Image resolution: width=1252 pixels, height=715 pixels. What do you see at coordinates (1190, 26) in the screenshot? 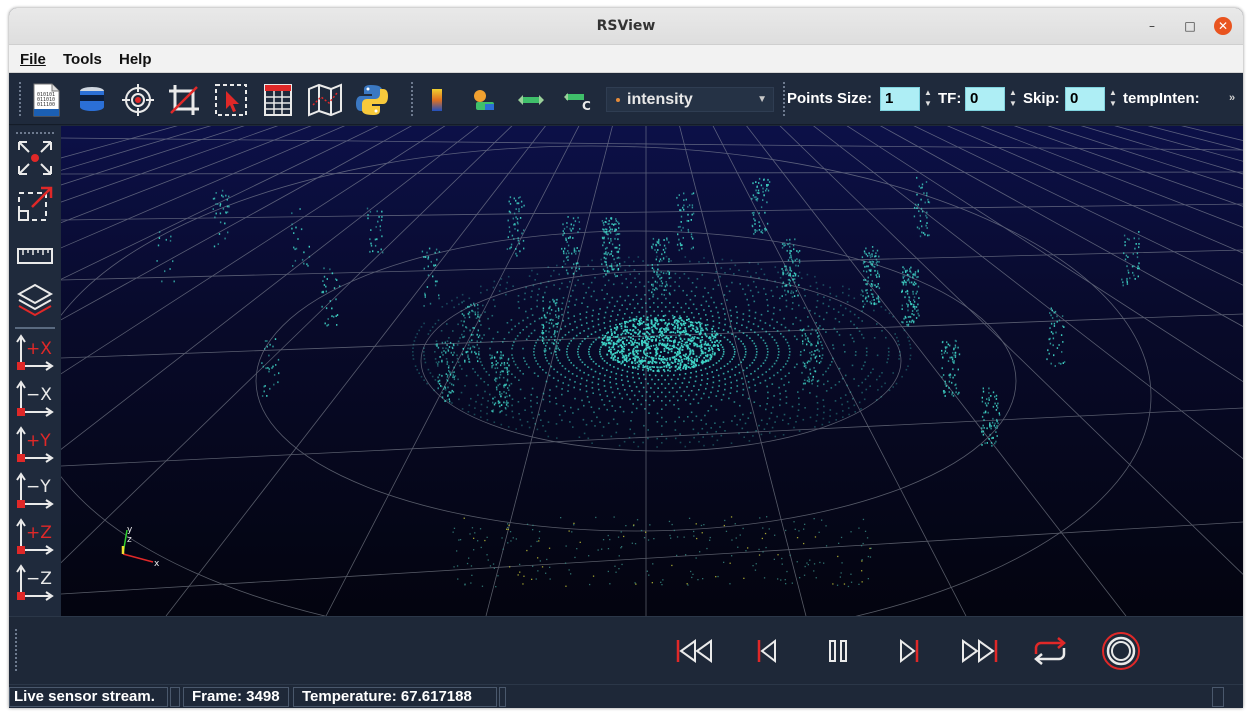
I see `maximize-button: □` at bounding box center [1190, 26].